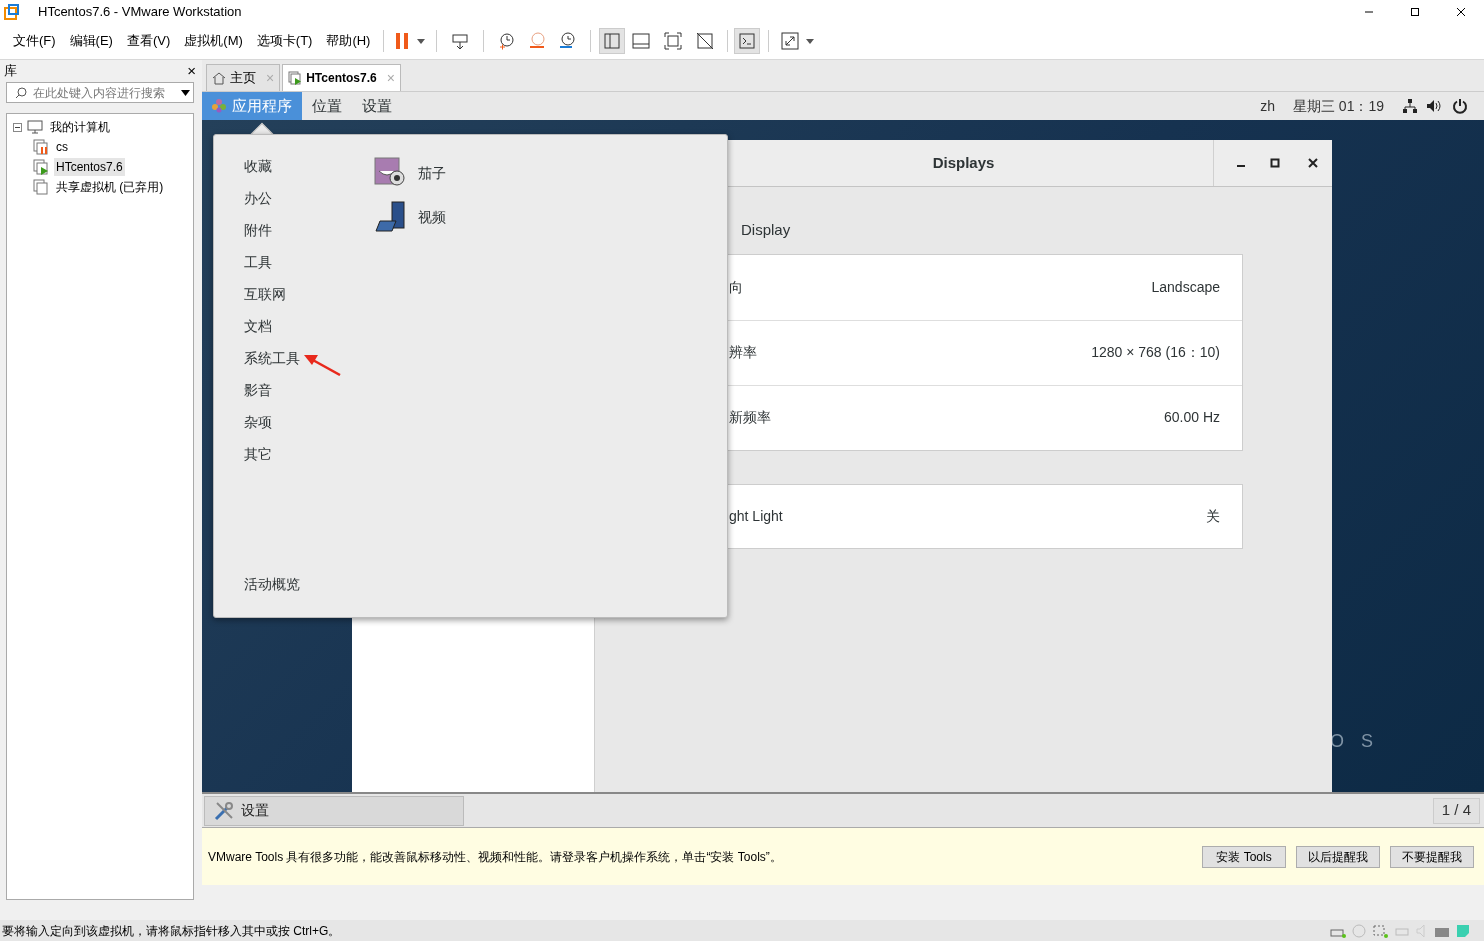 The image size is (1484, 941). Describe the element at coordinates (309, 331) in the screenshot. I see `menu-category: 文档` at that location.